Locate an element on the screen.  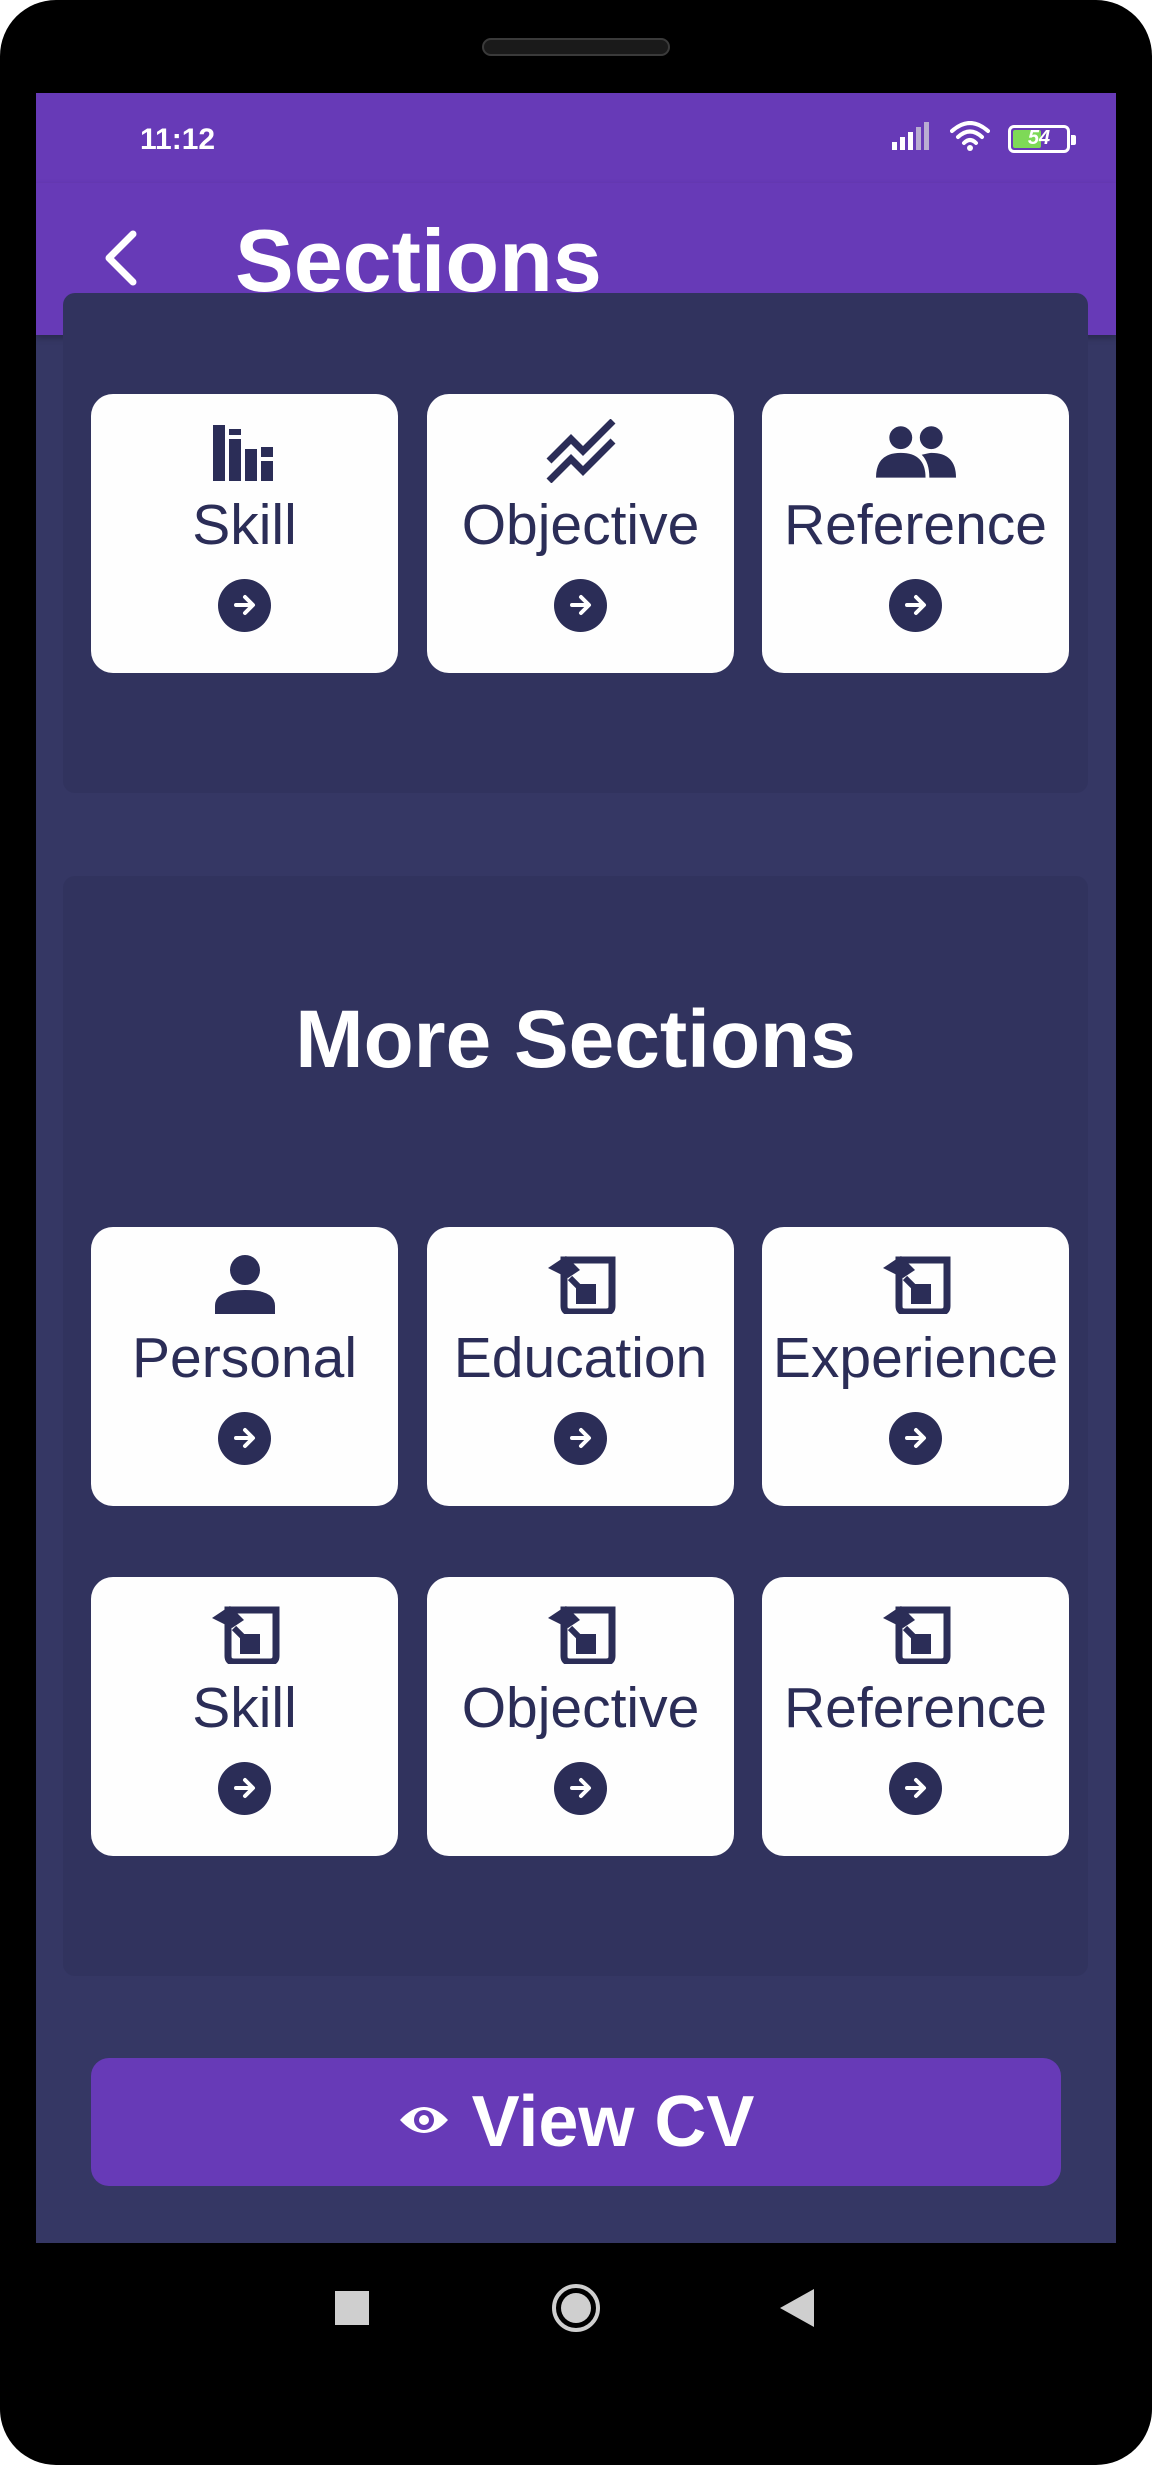
card-label: Experience is located at coordinates (915, 1358).